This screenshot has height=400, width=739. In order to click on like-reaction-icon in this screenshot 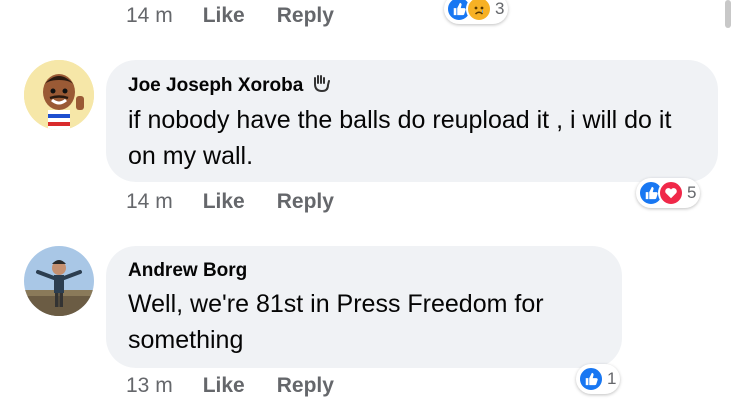, I will do `click(591, 379)`.